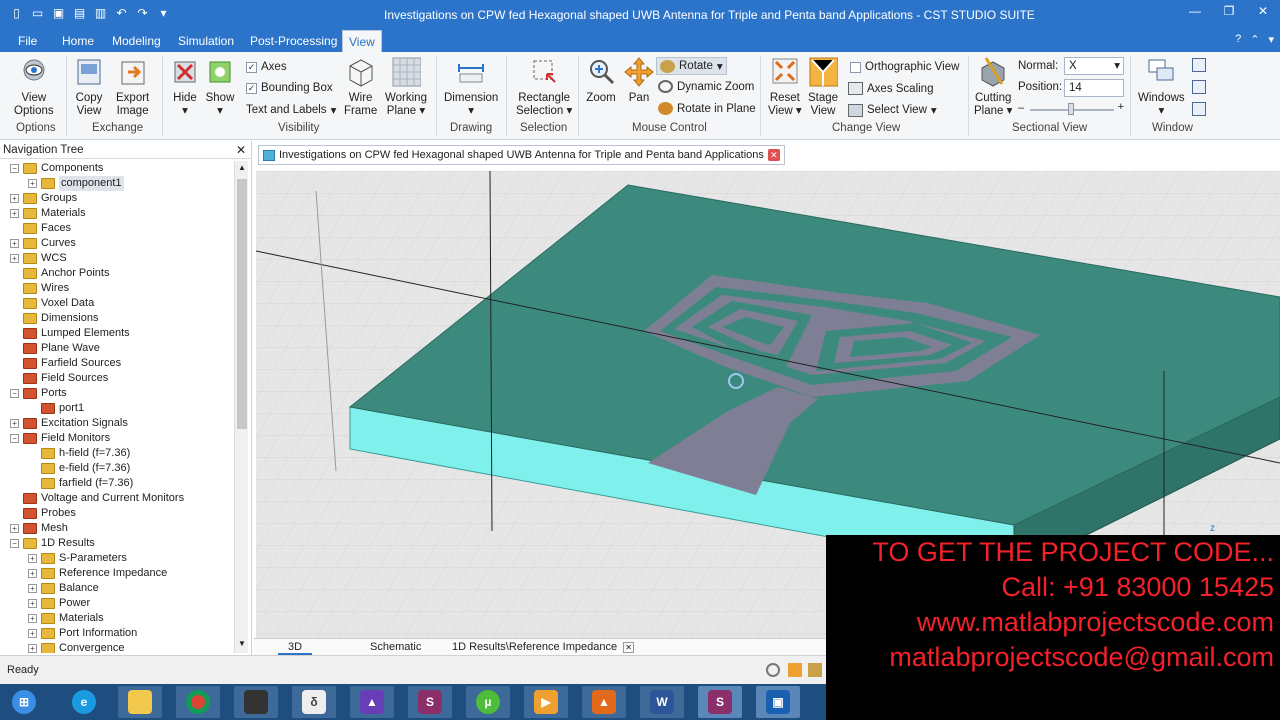 Image resolution: width=1280 pixels, height=720 pixels. I want to click on tree-scrollbar: ▲ ▼, so click(241, 407).